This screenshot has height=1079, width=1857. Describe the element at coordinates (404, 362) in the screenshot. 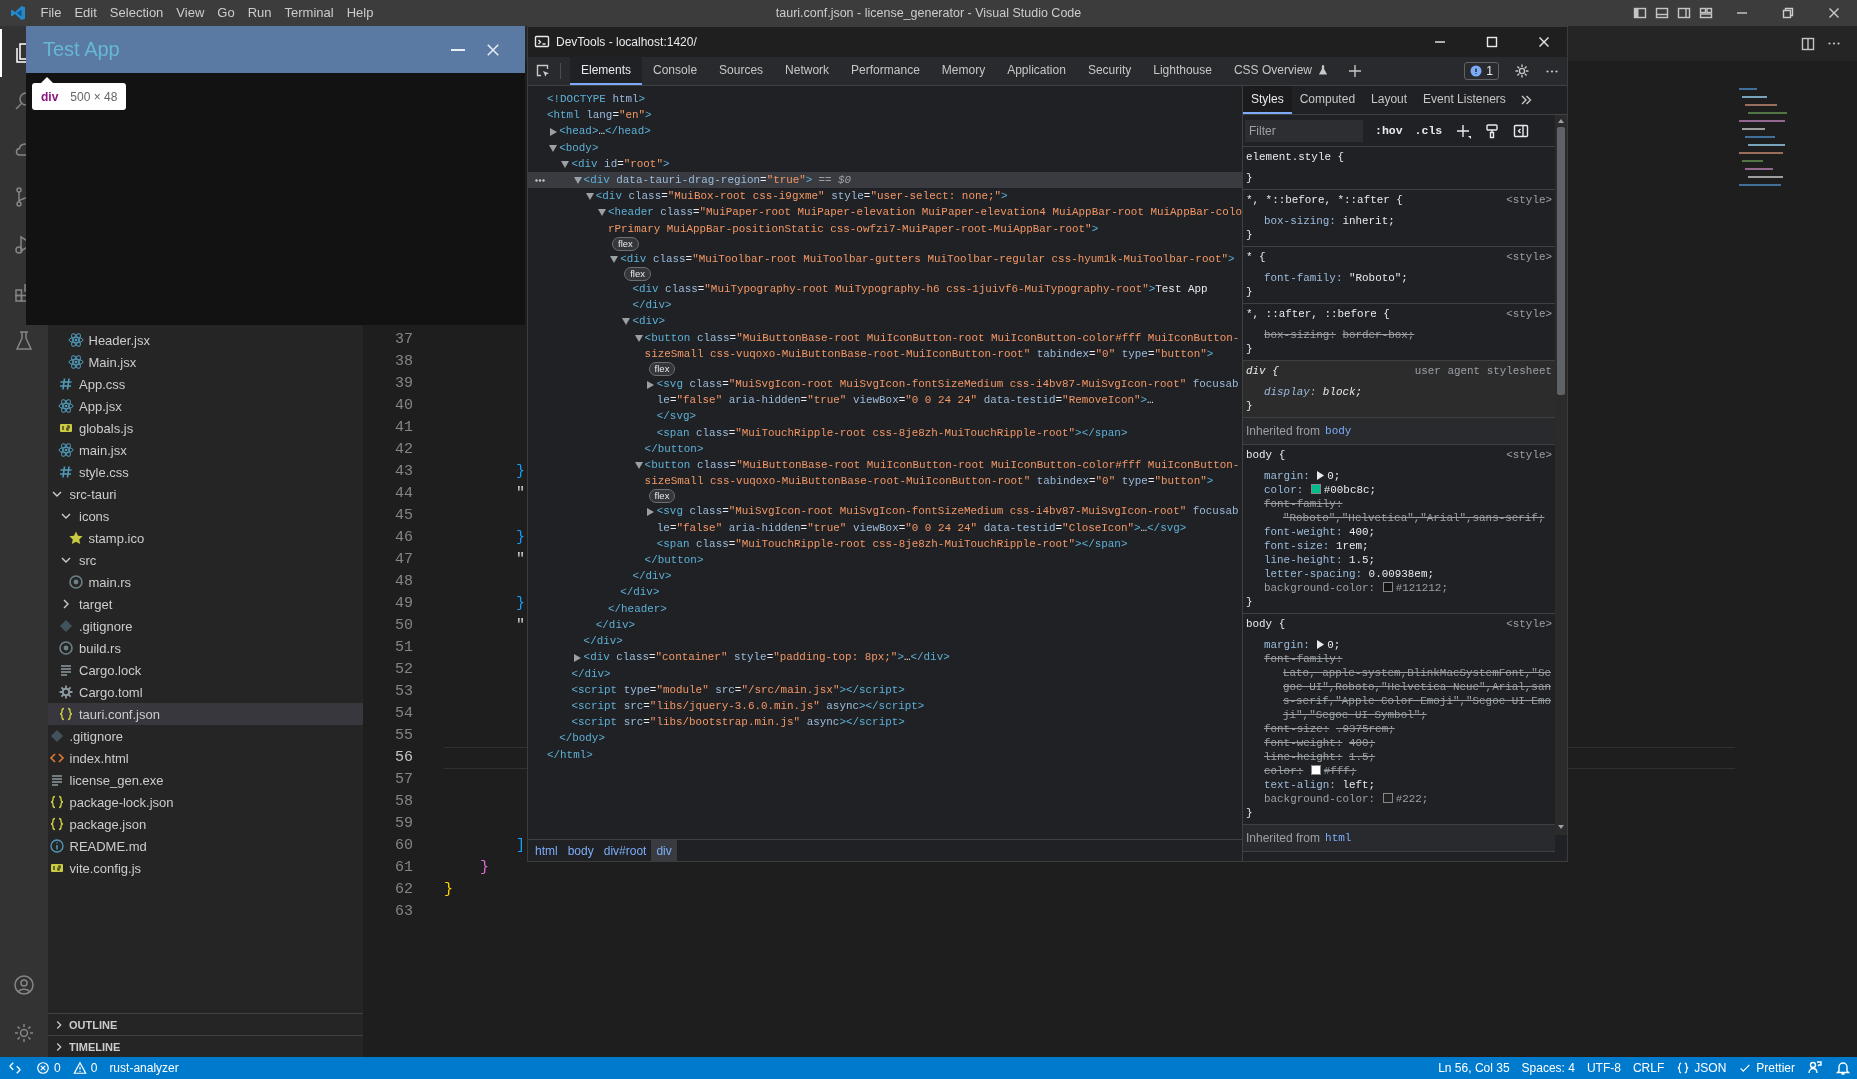

I see `line-number: 38` at that location.